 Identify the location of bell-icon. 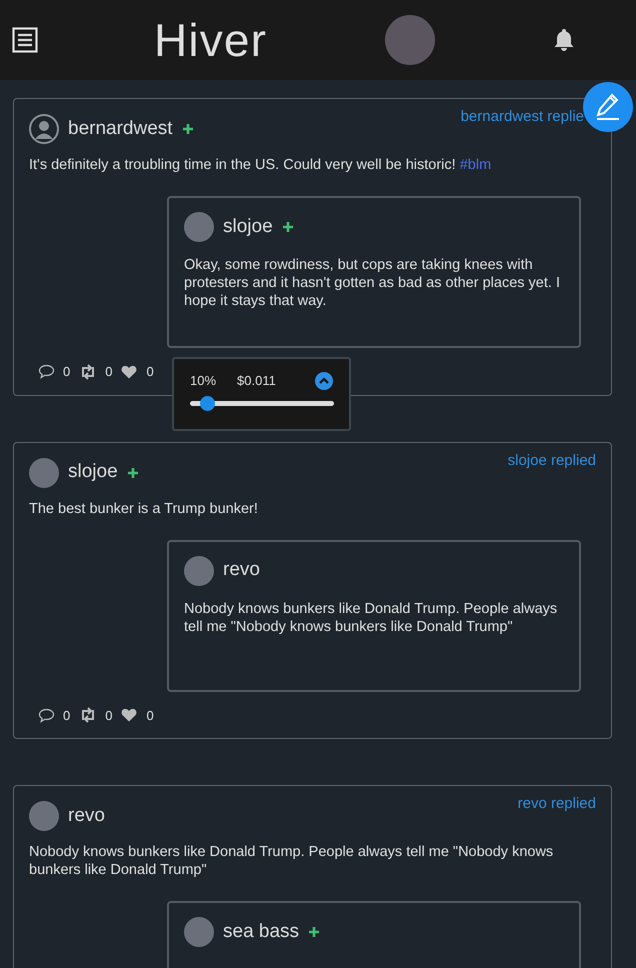
(564, 40).